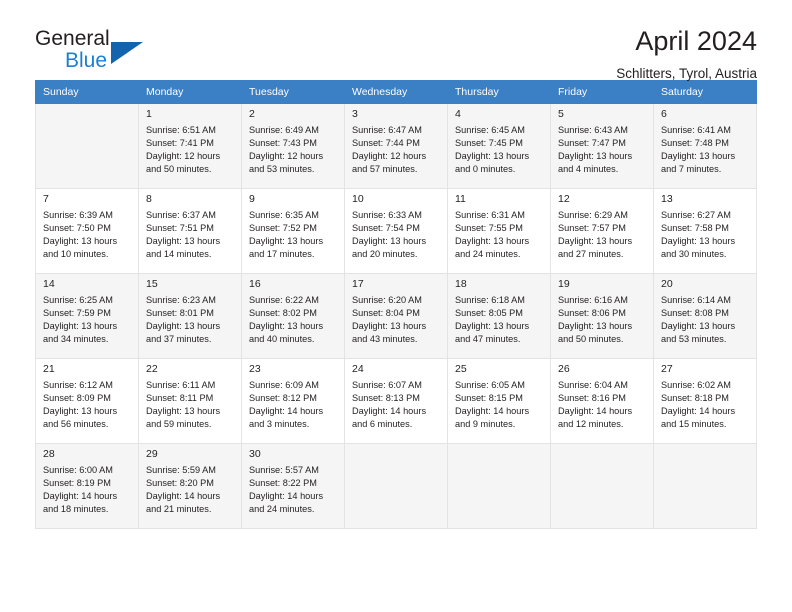  Describe the element at coordinates (696, 41) in the screenshot. I see `page-title: April 2024` at that location.